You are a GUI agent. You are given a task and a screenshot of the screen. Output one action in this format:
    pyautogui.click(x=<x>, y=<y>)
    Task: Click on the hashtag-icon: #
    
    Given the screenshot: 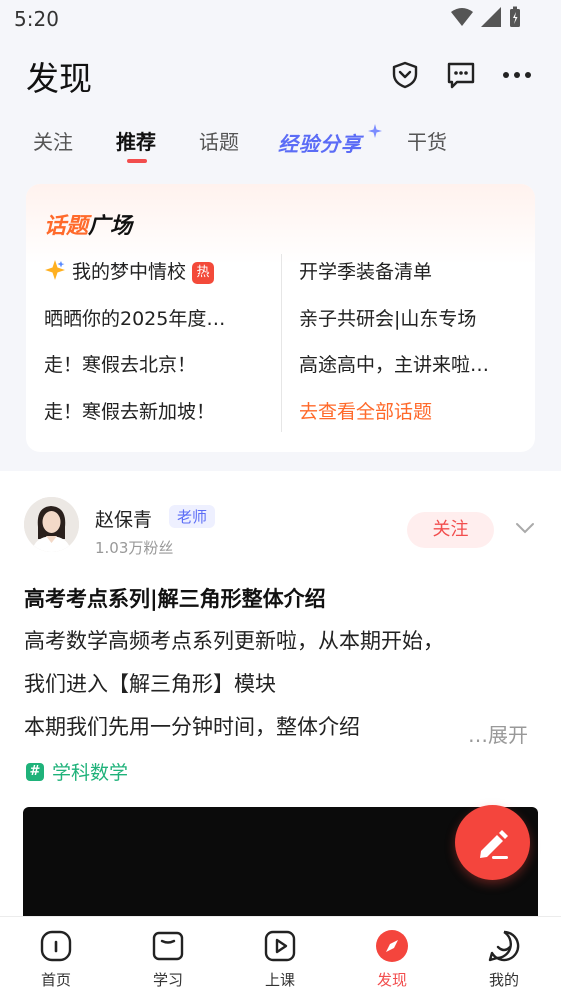 What is the action you would take?
    pyautogui.click(x=35, y=771)
    